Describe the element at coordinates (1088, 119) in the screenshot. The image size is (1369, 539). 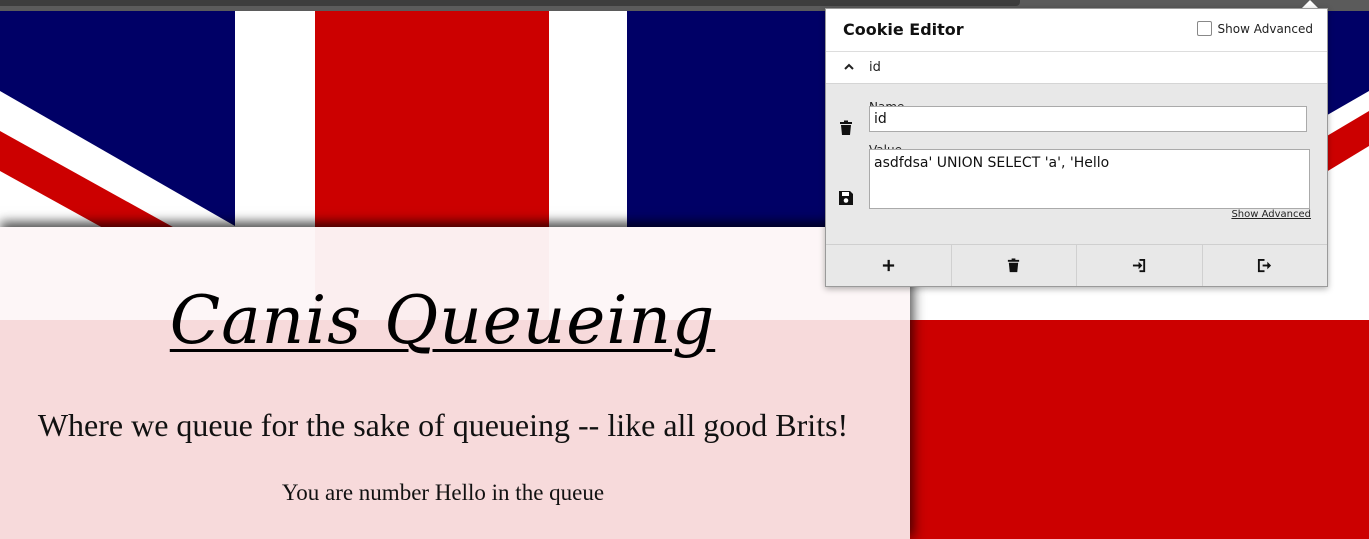
I see `cookie-name-input` at that location.